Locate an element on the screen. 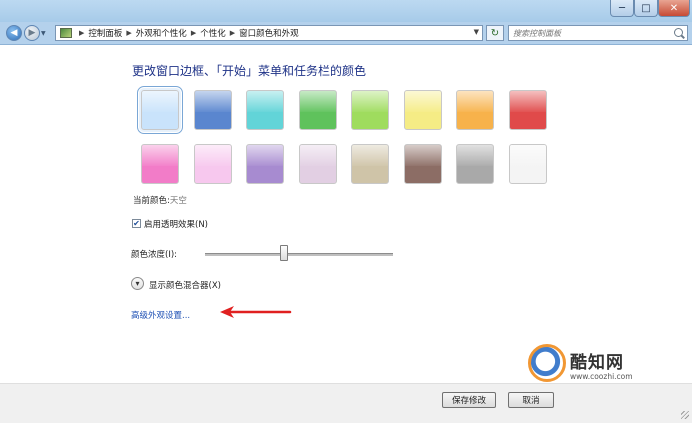 This screenshot has height=423, width=692. intensity-slider-track is located at coordinates (299, 254).